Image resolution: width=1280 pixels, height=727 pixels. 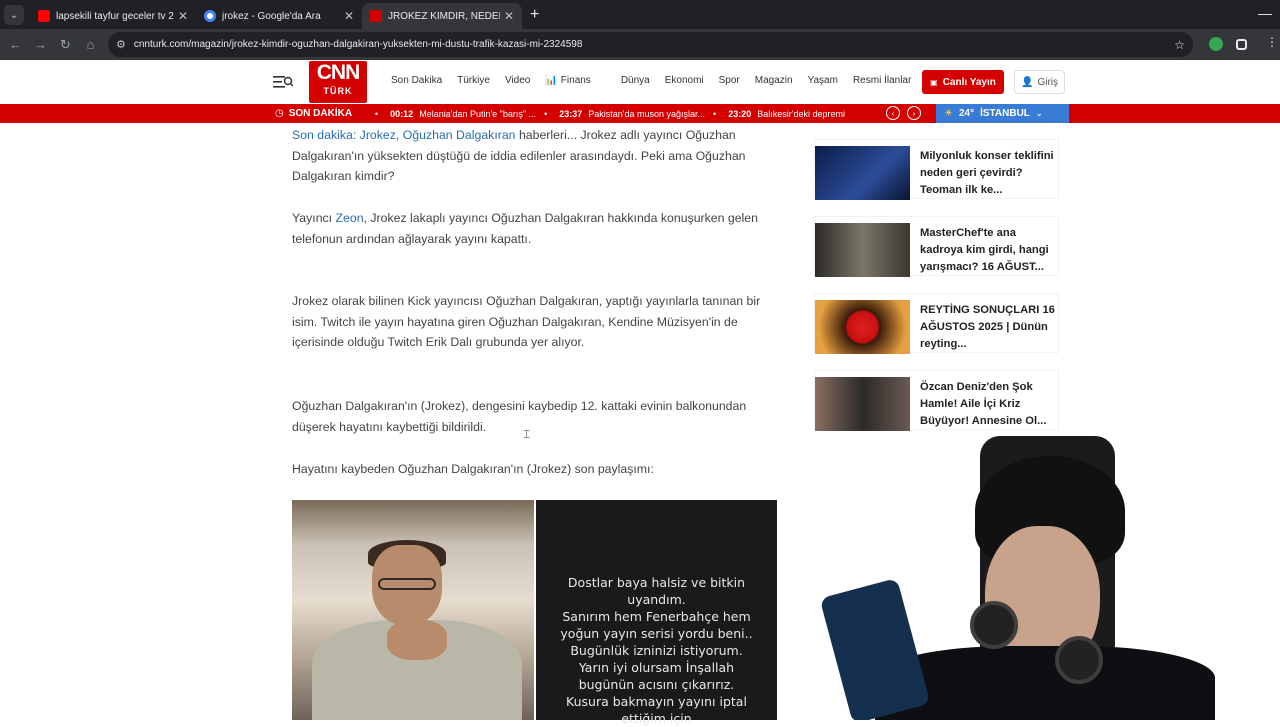 What do you see at coordinates (40, 44) in the screenshot?
I see `forward-icon: →` at bounding box center [40, 44].